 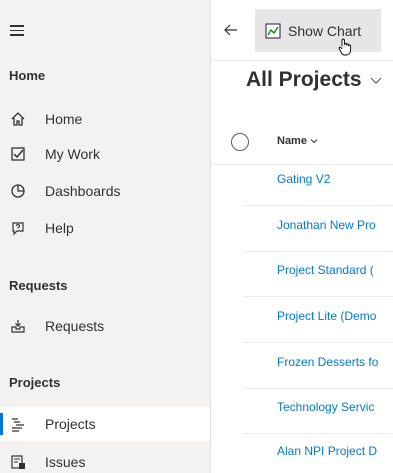 I want to click on table-row: Project Lite (Demo, so click(x=318, y=319).